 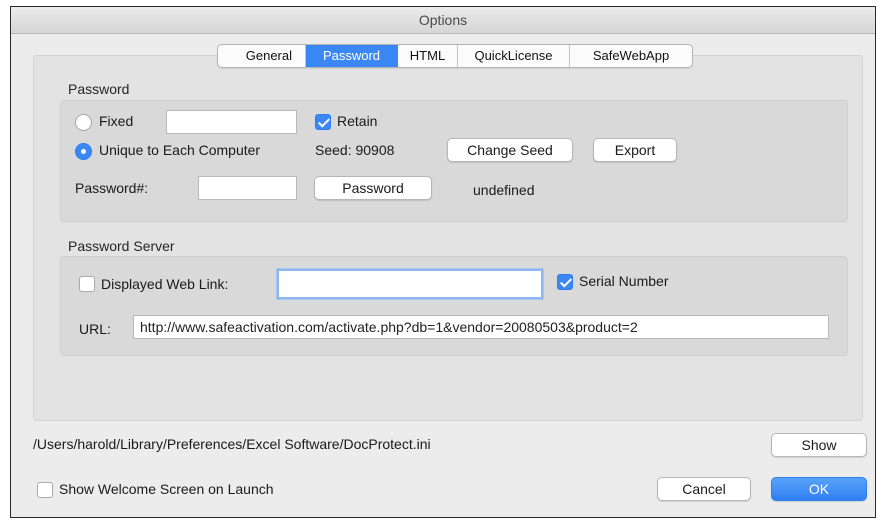 What do you see at coordinates (323, 122) in the screenshot?
I see `retain-checkbox` at bounding box center [323, 122].